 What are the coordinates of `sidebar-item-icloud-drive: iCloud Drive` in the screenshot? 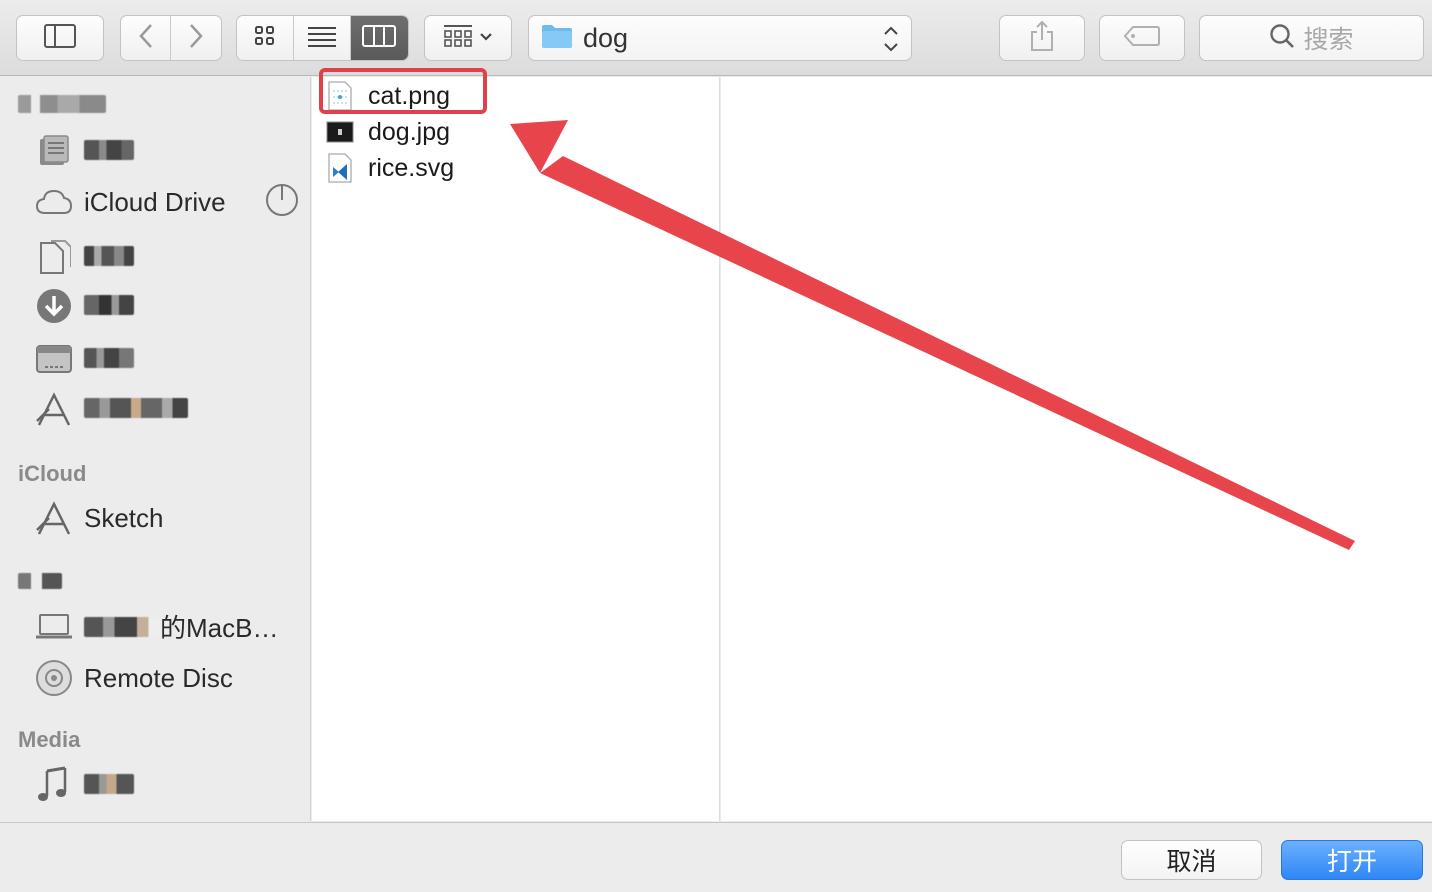 It's located at (166, 202).